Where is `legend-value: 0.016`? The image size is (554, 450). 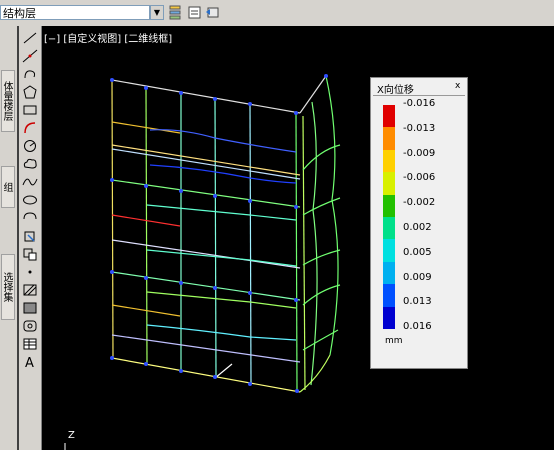
legend-value: 0.016 is located at coordinates (417, 327).